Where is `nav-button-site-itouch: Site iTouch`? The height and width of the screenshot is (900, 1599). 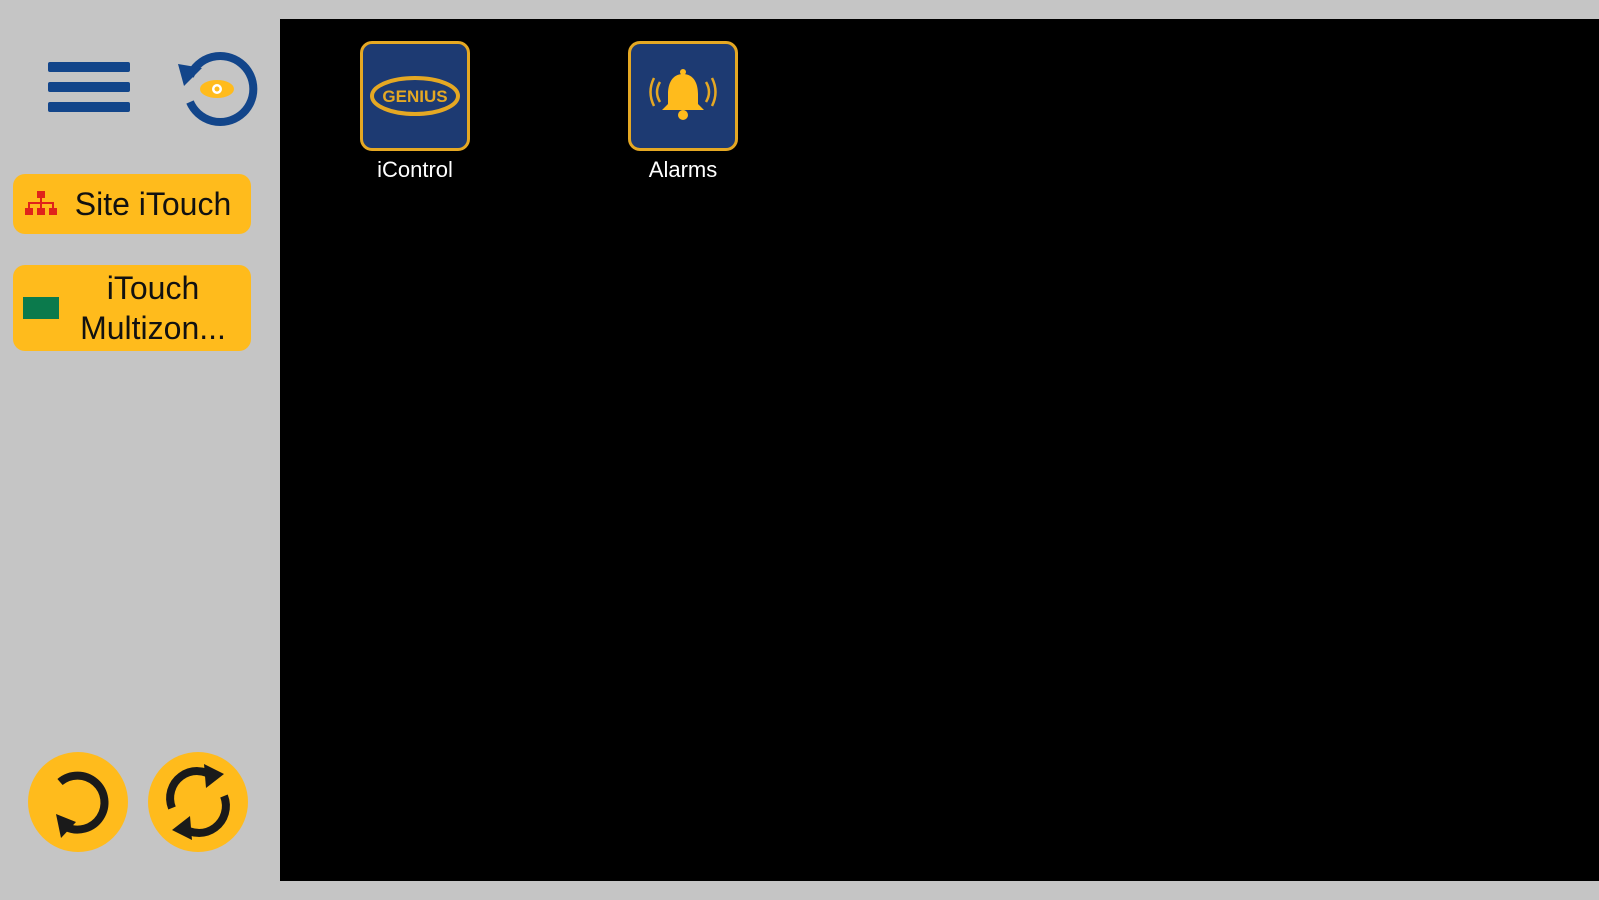 nav-button-site-itouch: Site iTouch is located at coordinates (132, 204).